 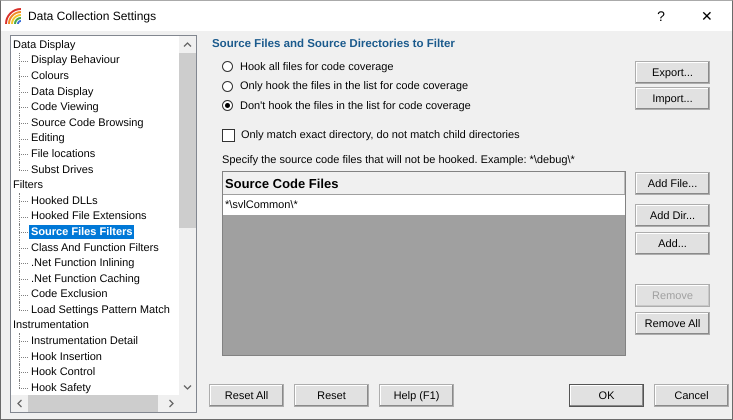 I want to click on tree-item: Instrumentation, so click(x=51, y=325).